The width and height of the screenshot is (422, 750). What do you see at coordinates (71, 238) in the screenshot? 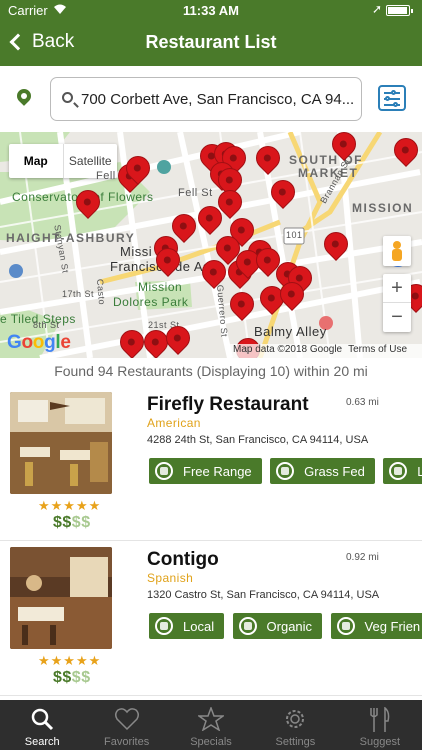
I see `map-label-haight-ashbury: HAIGHT-ASHBURY` at bounding box center [71, 238].